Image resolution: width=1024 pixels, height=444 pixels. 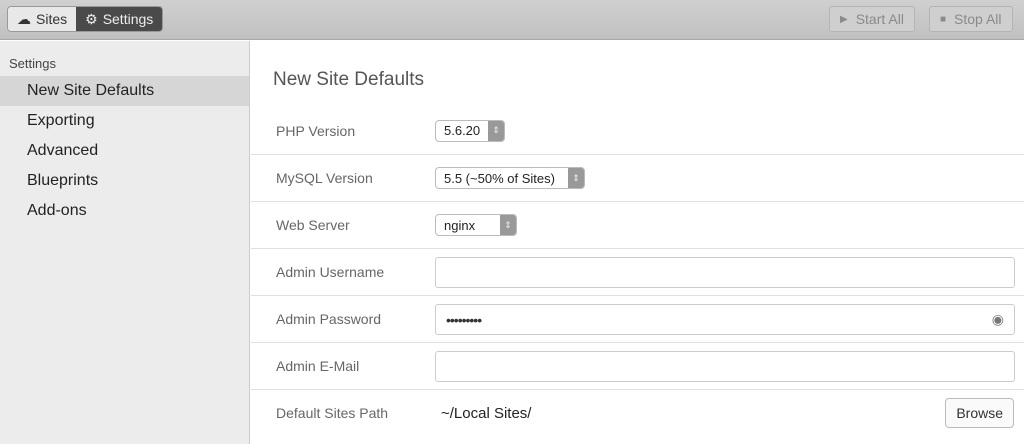 I want to click on admin-email-row: Admin E-Mail, so click(x=637, y=365).